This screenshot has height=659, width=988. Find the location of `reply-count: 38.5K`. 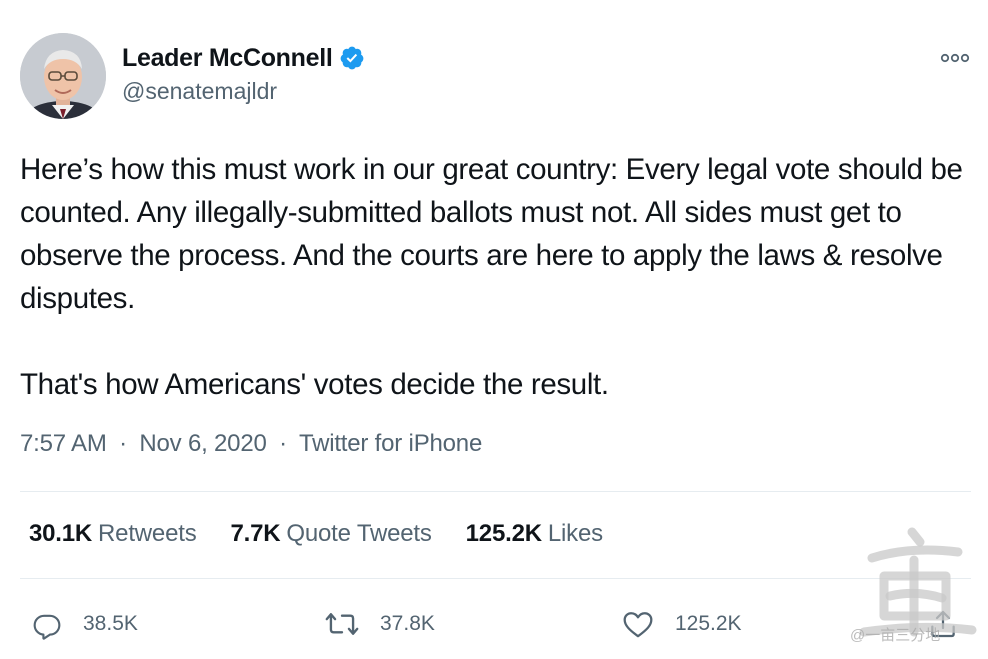

reply-count: 38.5K is located at coordinates (110, 623).